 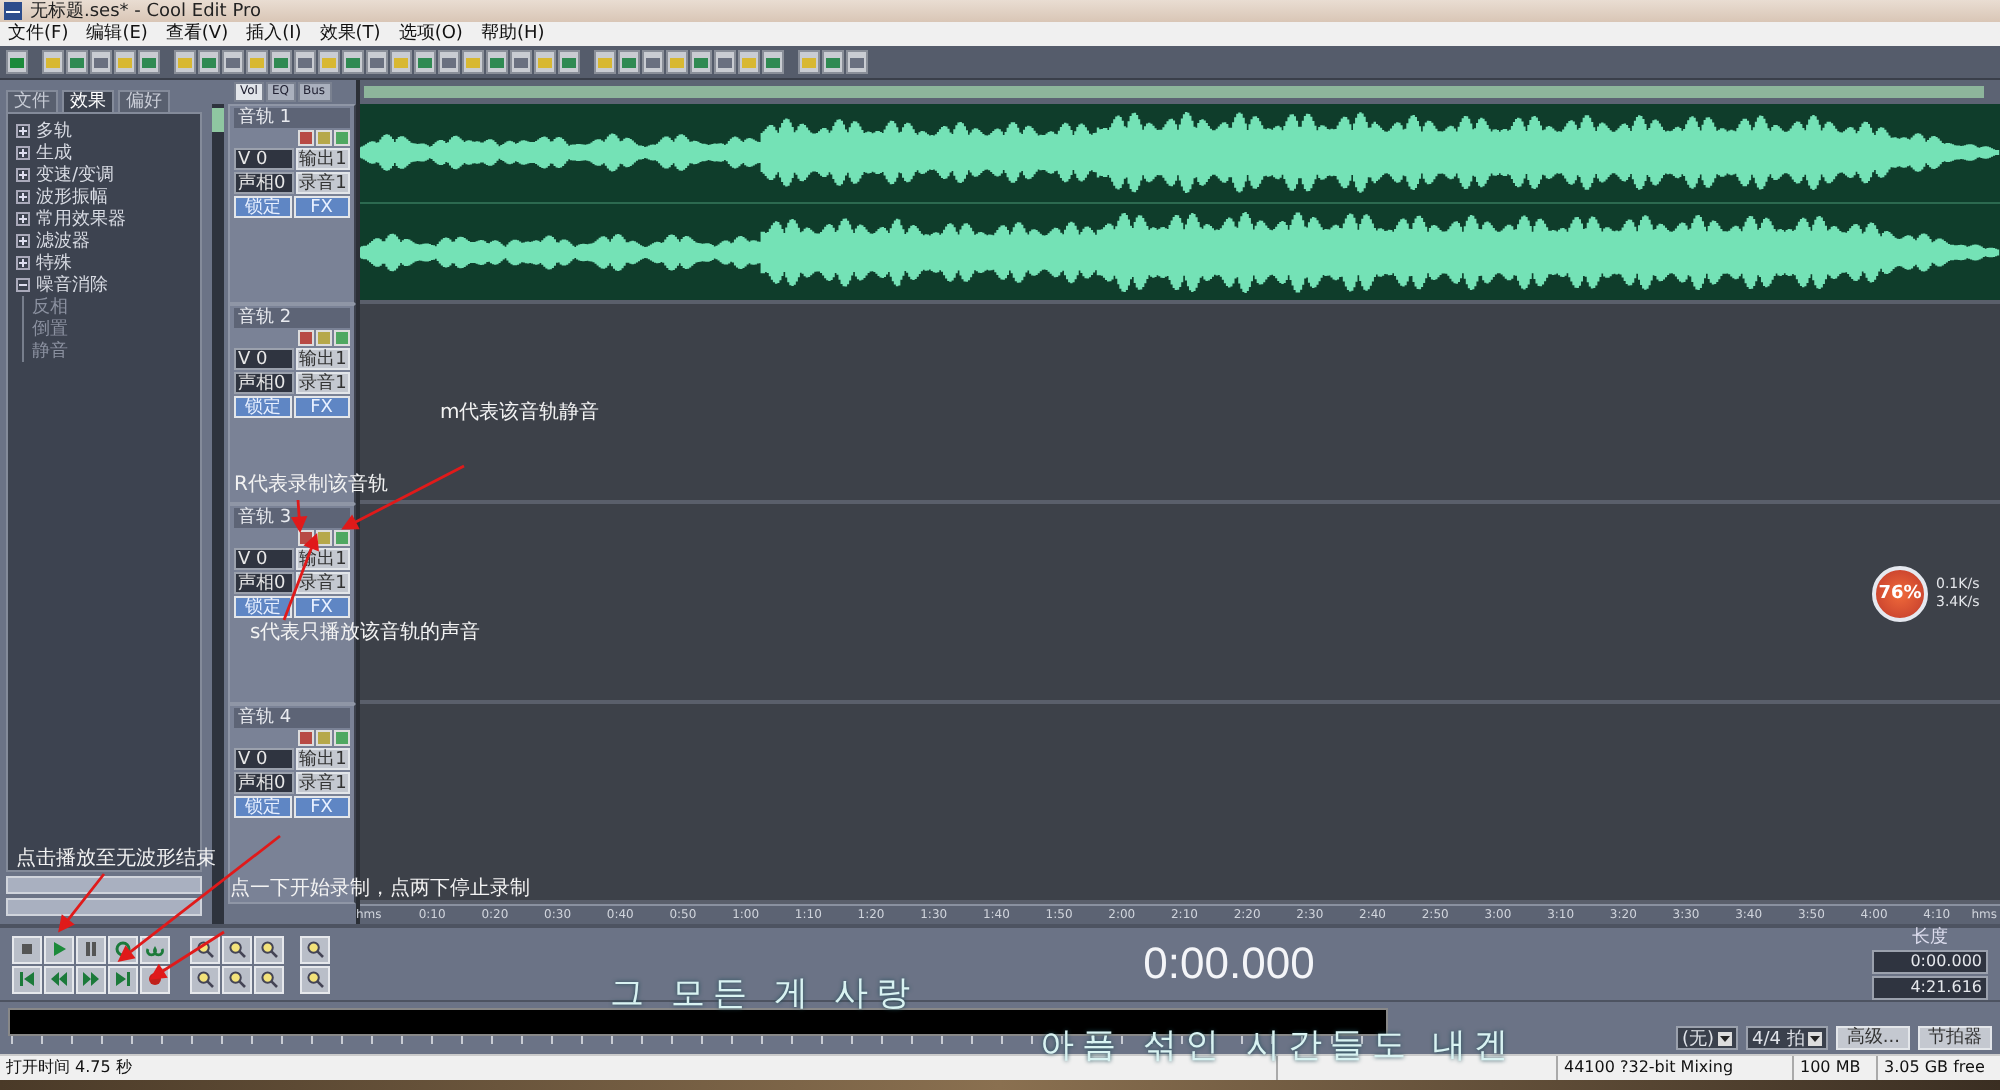 What do you see at coordinates (88, 101) in the screenshot?
I see `panel-tab: 效果` at bounding box center [88, 101].